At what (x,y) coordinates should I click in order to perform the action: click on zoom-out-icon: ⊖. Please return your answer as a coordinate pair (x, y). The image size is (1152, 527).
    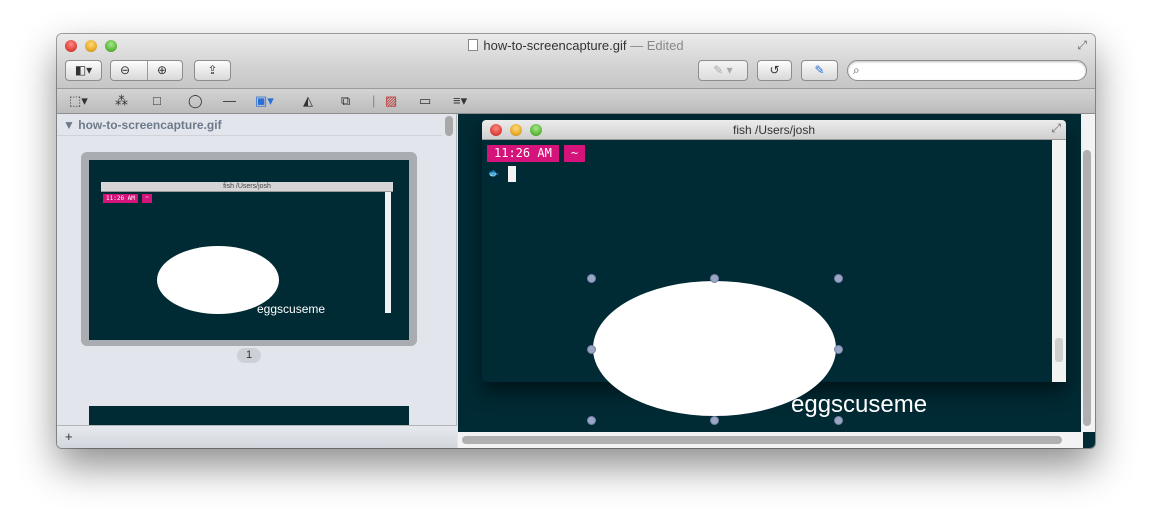
    Looking at the image, I should click on (125, 70).